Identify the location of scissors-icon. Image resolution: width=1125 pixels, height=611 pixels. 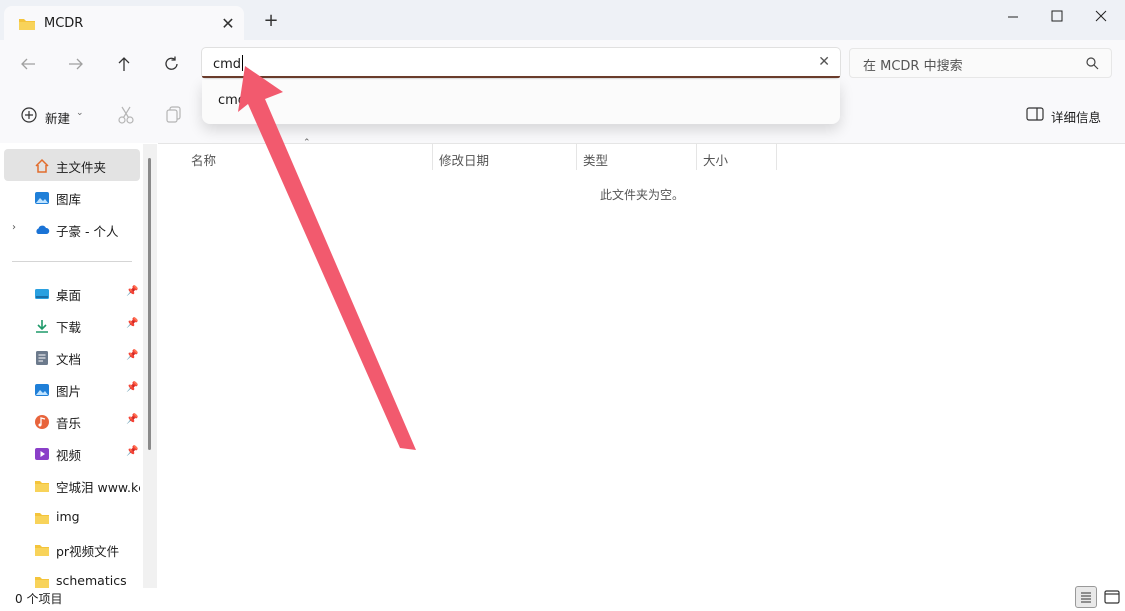
(126, 117).